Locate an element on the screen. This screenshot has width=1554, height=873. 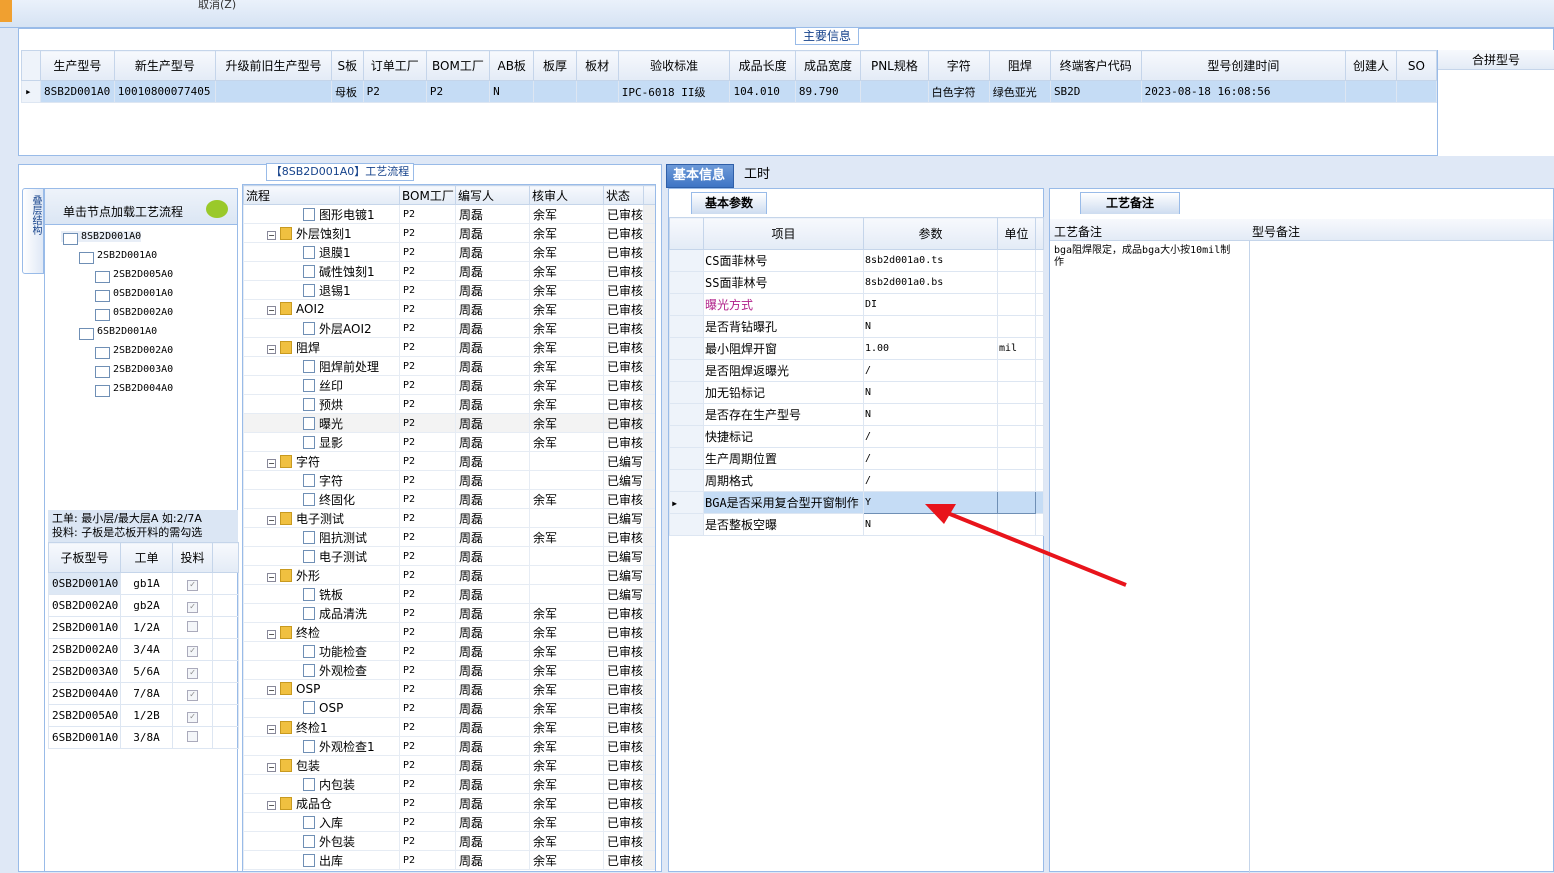
flow-node: 碱性蚀刻1 is located at coordinates (321, 271).